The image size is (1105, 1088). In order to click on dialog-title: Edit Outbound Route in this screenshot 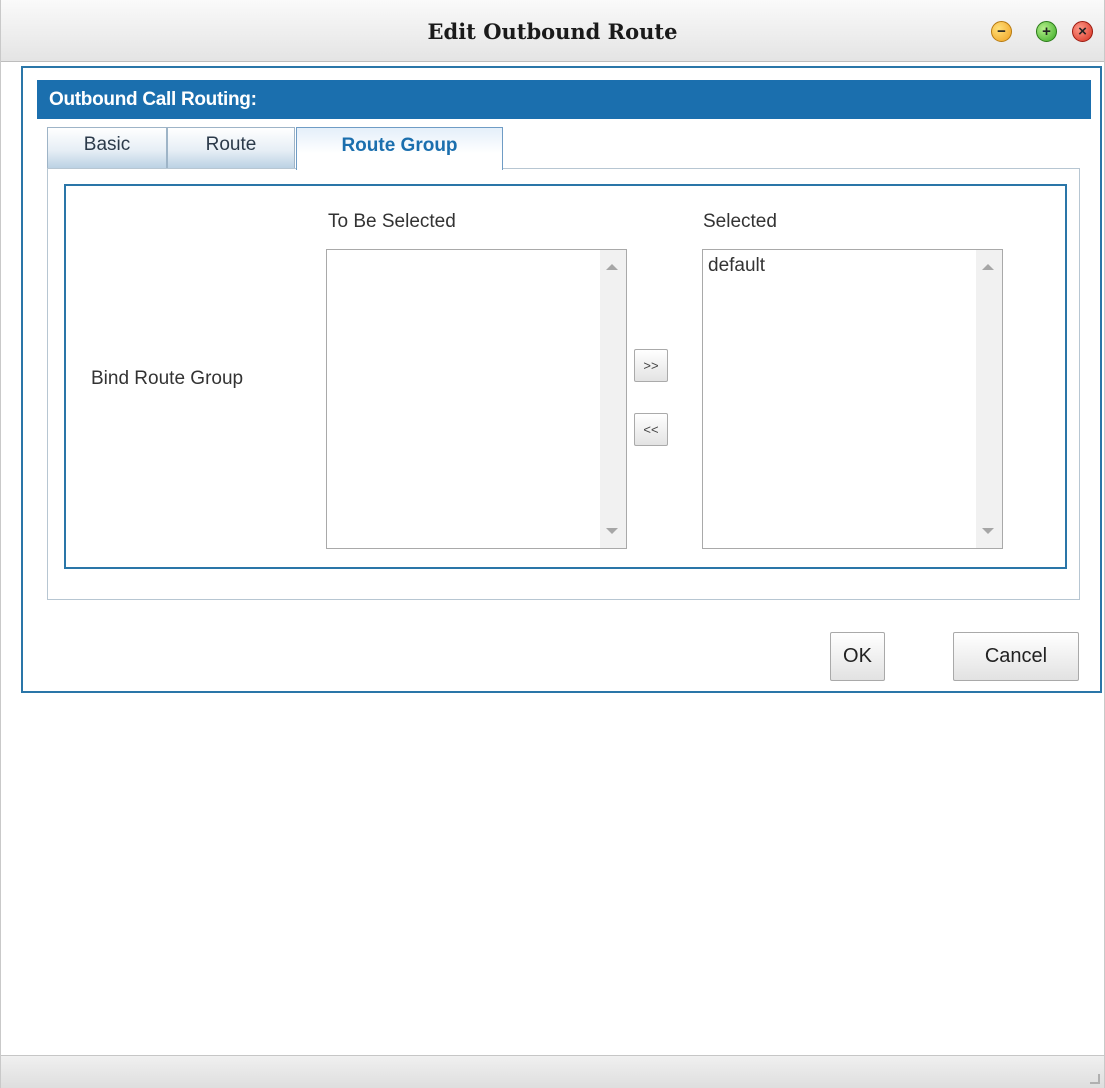, I will do `click(552, 31)`.